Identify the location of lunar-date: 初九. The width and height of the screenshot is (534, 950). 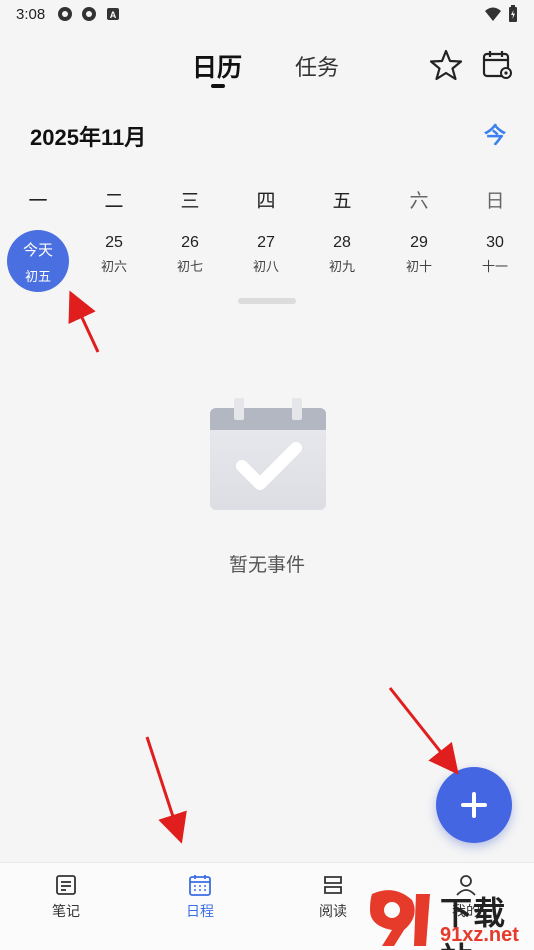
(341, 267).